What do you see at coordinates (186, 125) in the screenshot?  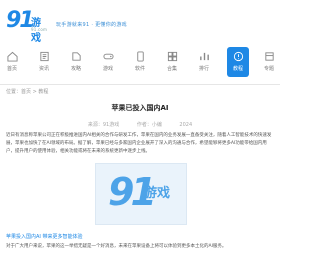 I see `article-time: 2024` at bounding box center [186, 125].